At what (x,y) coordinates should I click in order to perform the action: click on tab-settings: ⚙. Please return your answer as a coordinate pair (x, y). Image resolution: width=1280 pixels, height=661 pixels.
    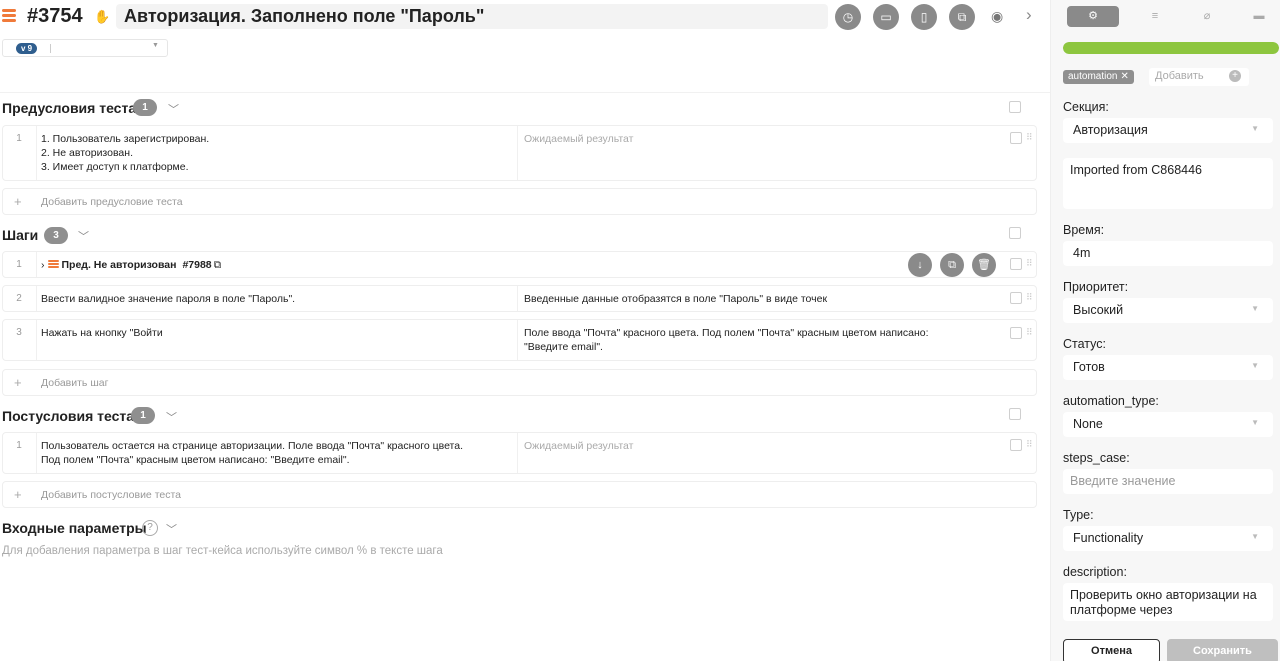
    Looking at the image, I should click on (1093, 16).